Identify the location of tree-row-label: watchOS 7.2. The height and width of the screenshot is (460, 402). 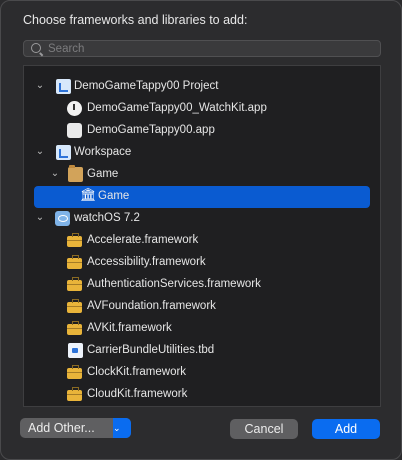
(107, 218).